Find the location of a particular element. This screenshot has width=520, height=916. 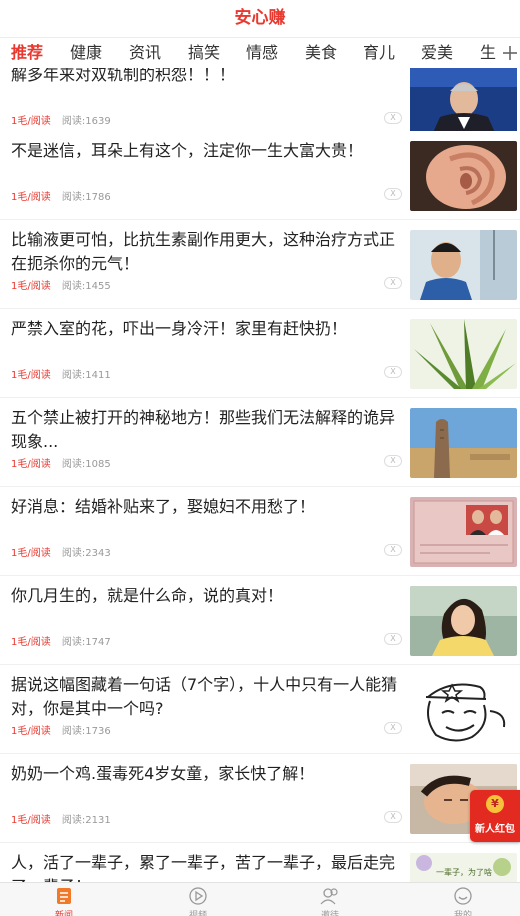

news-meta: 1毛/阅读 阅读:1455 is located at coordinates (61, 284).